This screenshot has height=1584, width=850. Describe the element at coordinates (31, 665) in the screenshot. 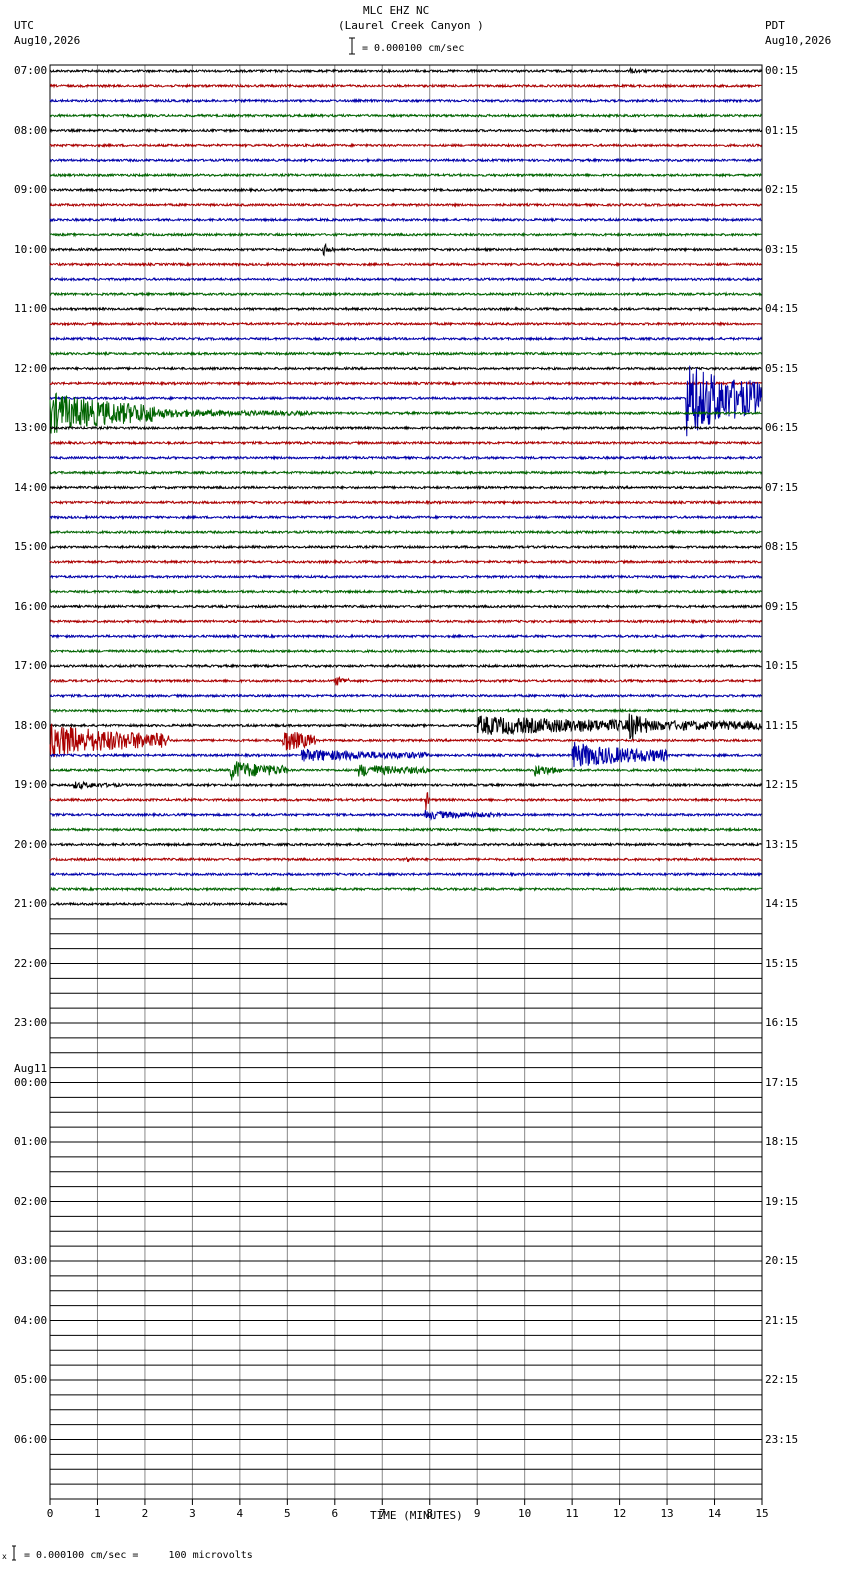

I see `left-hour-label: 17:00` at that location.